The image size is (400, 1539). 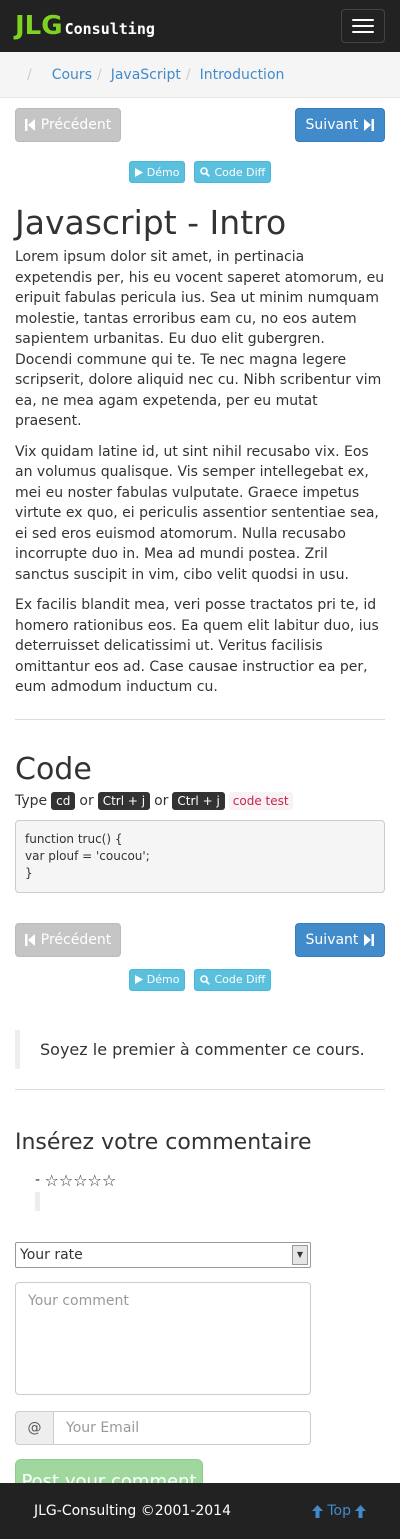 I want to click on top-label: Top, so click(x=339, y=1511).